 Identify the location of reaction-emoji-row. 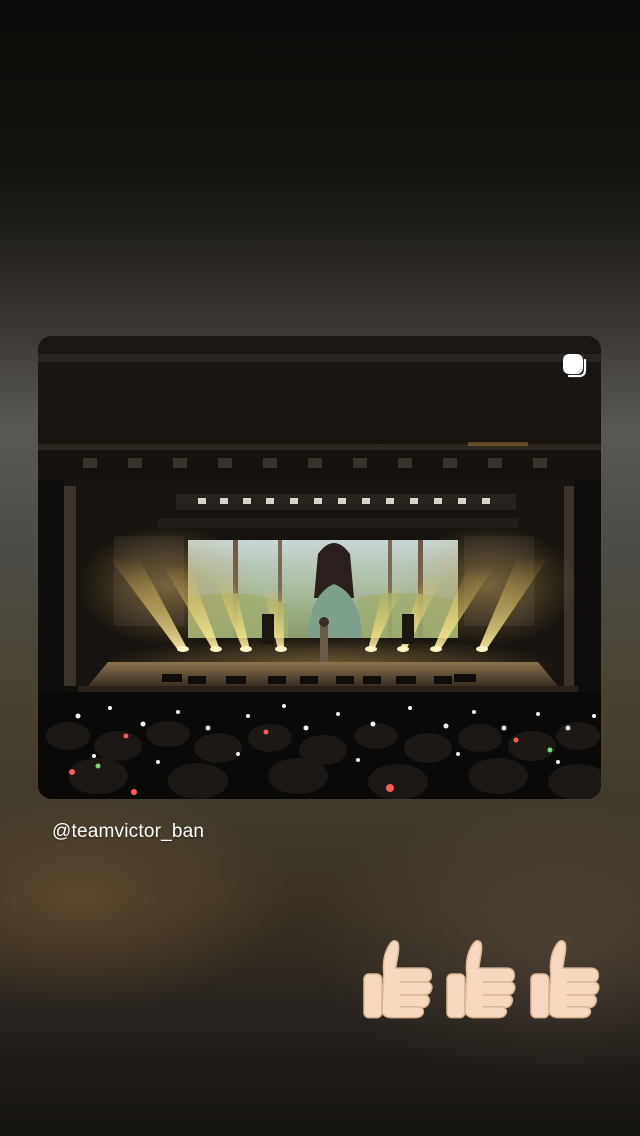
(482, 977).